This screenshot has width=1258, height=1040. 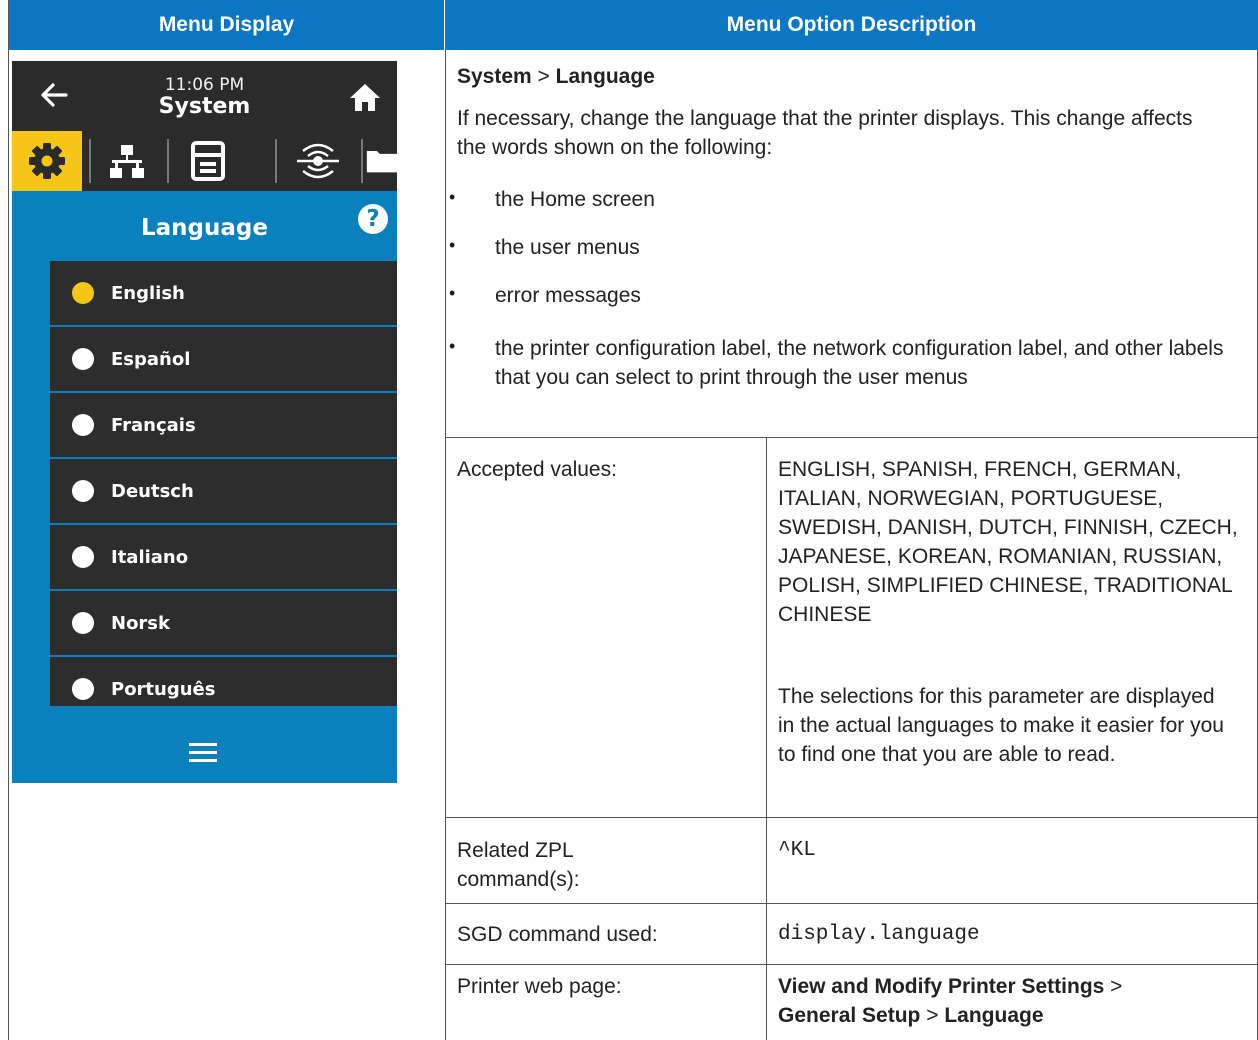 I want to click on bullet-item: the user menus, so click(x=567, y=247).